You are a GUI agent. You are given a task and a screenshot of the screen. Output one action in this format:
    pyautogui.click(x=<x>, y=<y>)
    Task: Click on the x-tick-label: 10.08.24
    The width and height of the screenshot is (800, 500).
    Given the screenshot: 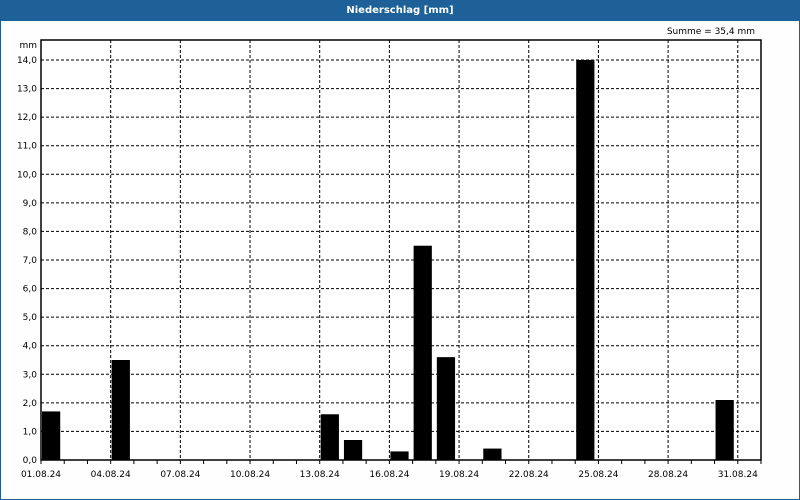 What is the action you would take?
    pyautogui.click(x=250, y=475)
    